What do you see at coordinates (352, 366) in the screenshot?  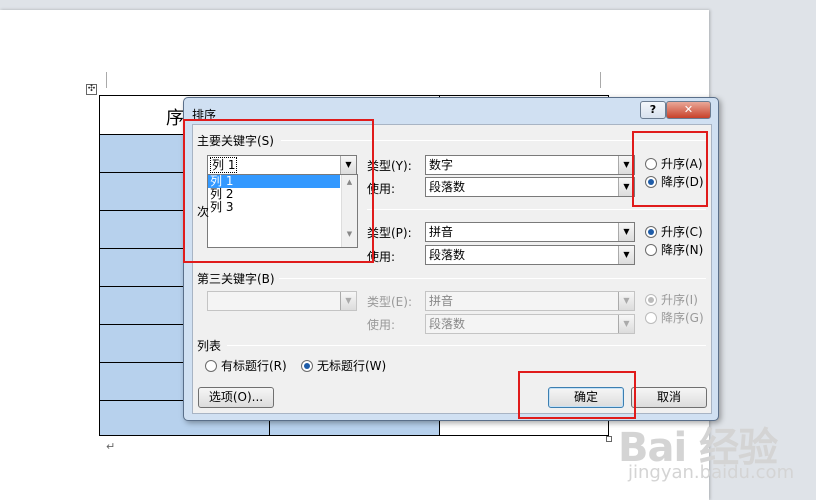 I see `radio-label: 无标题行(W)` at bounding box center [352, 366].